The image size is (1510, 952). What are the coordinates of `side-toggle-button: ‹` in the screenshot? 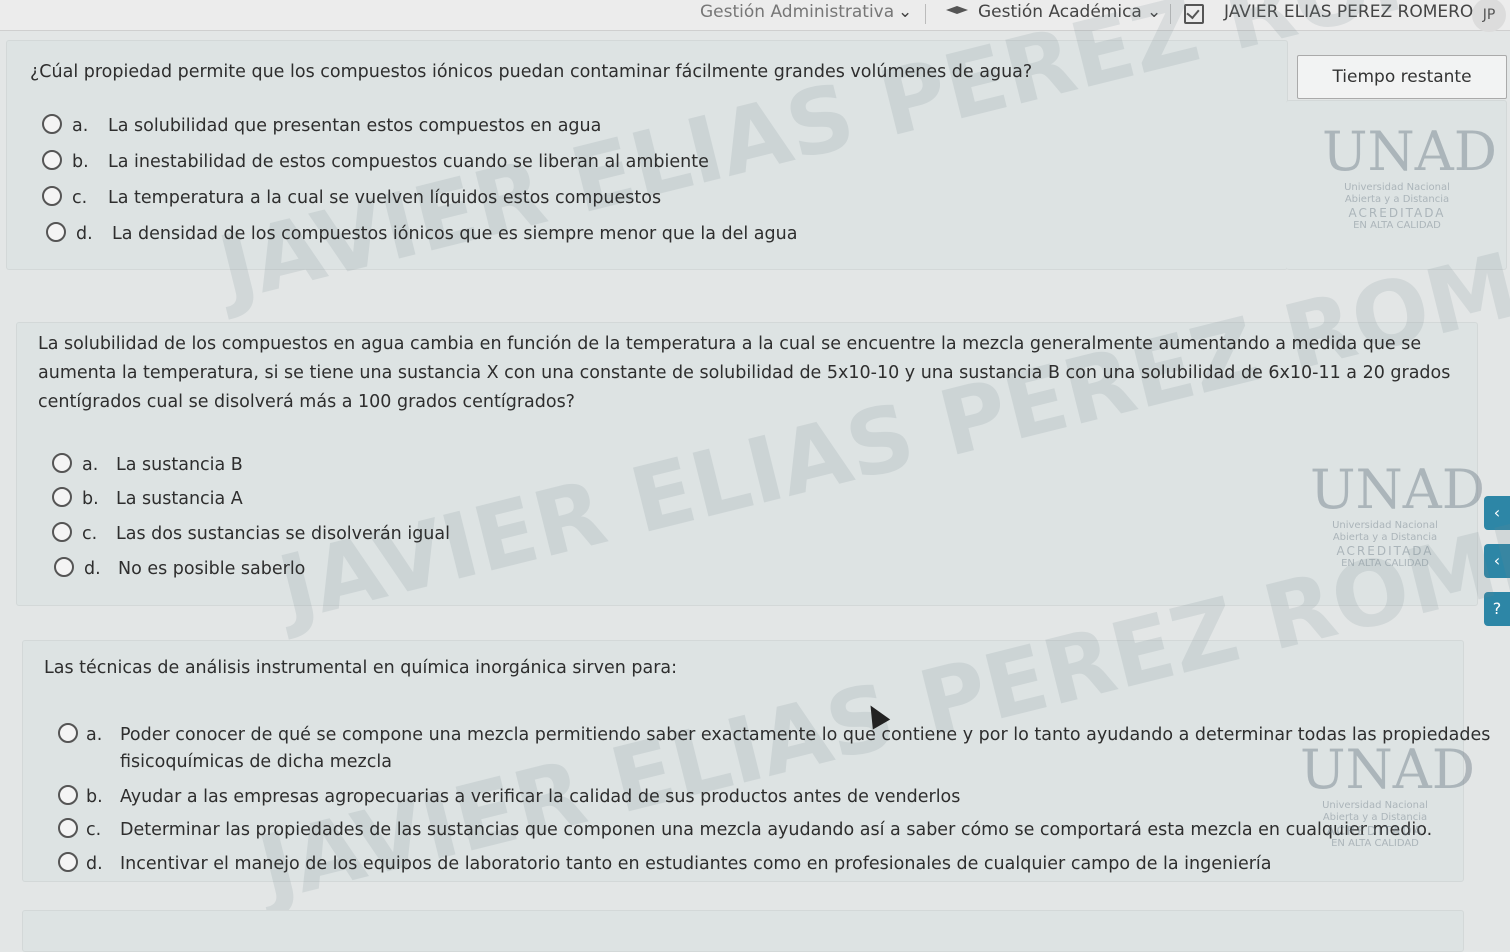 It's located at (1497, 513).